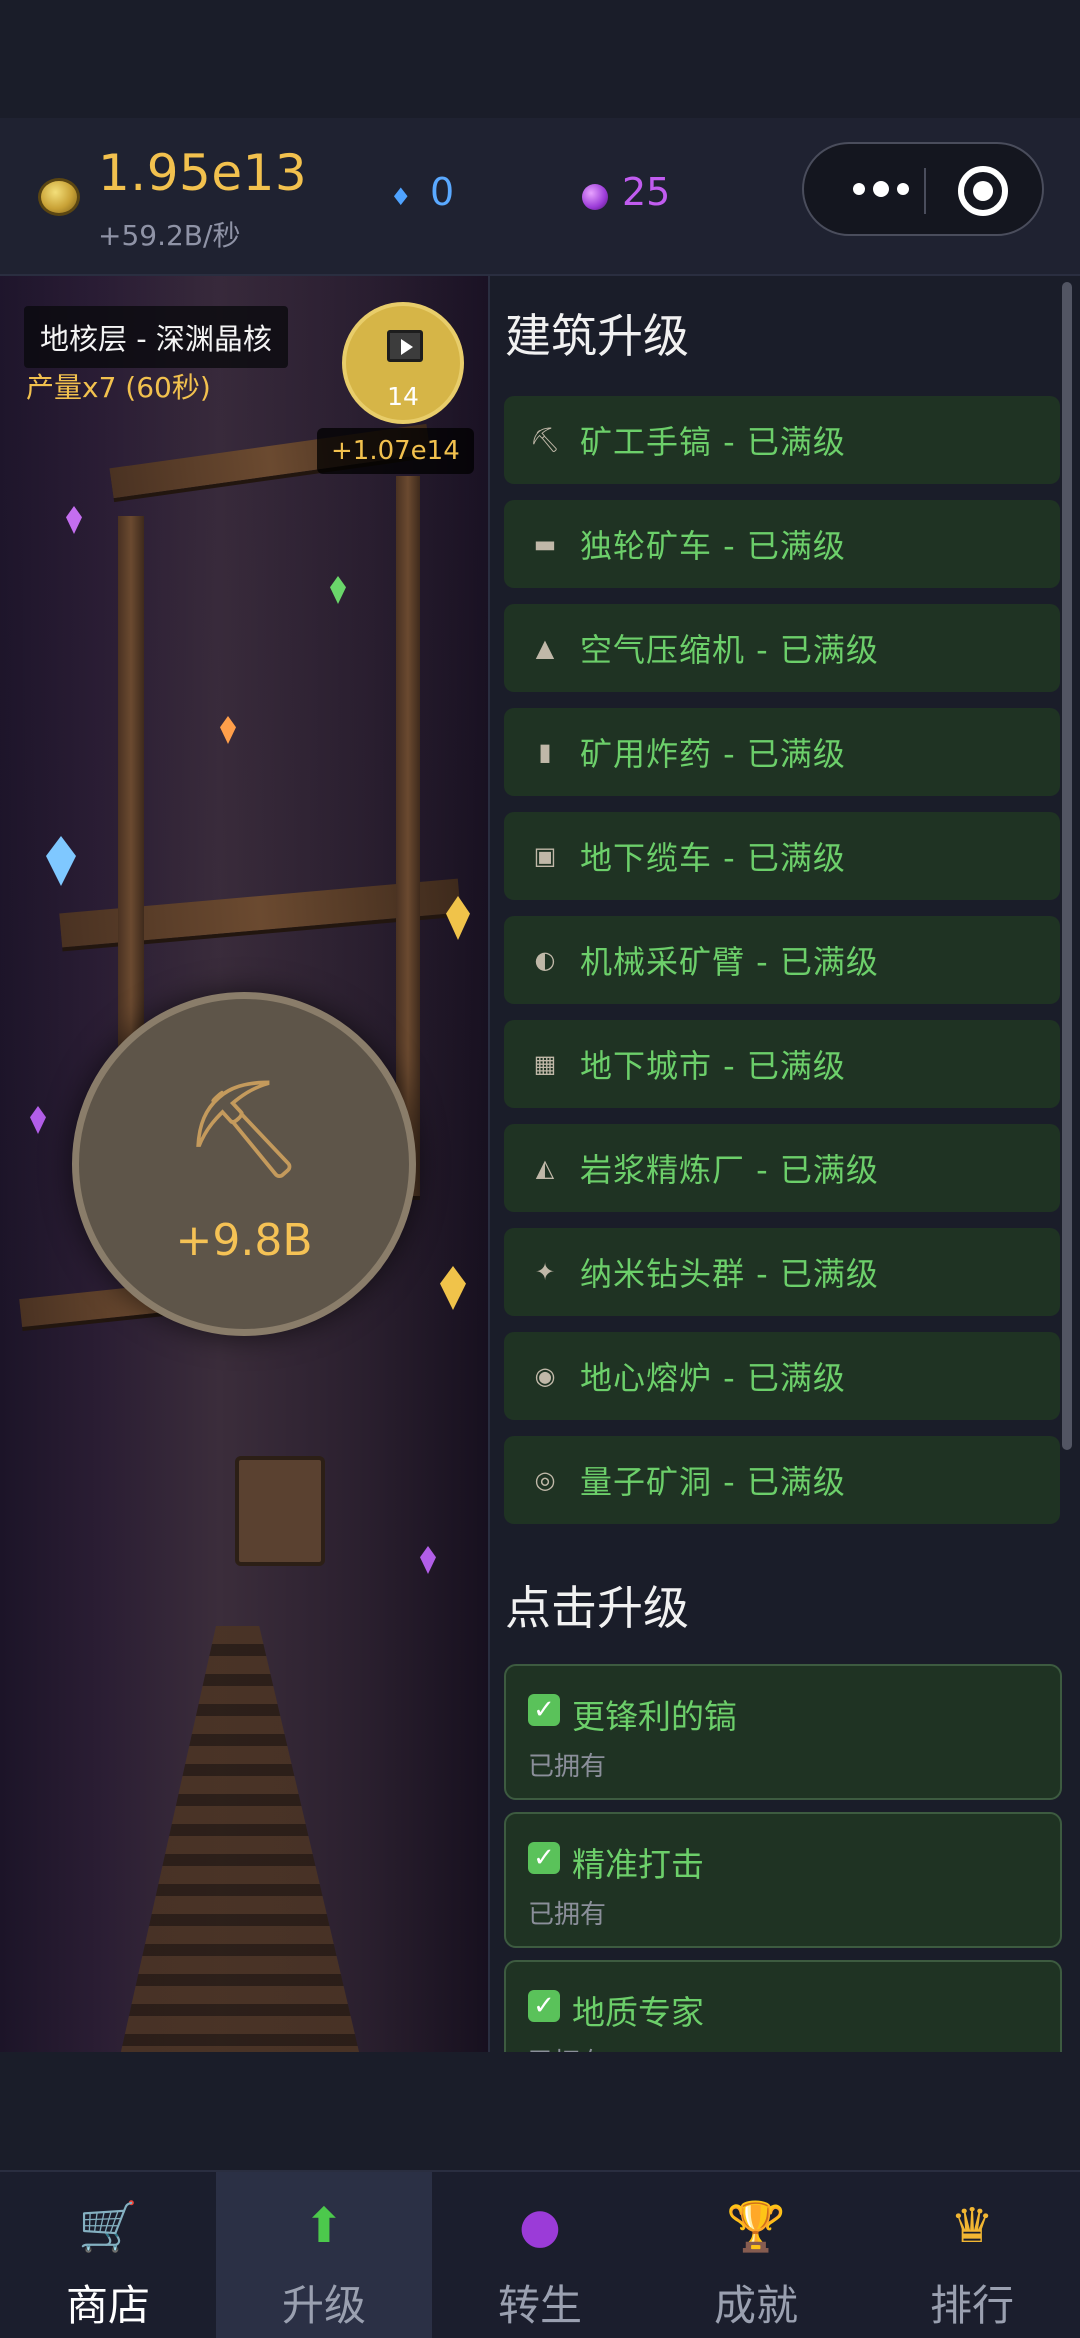 Image resolution: width=1080 pixels, height=2338 pixels. I want to click on level-bonus: 产量x7 (60秒), so click(118, 387).